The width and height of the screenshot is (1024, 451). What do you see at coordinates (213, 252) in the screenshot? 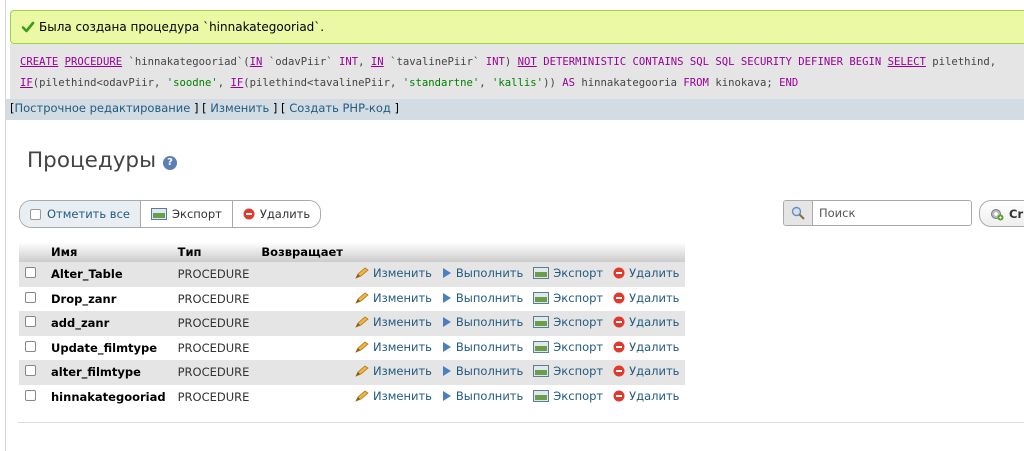
I see `type-column-header: Тип` at bounding box center [213, 252].